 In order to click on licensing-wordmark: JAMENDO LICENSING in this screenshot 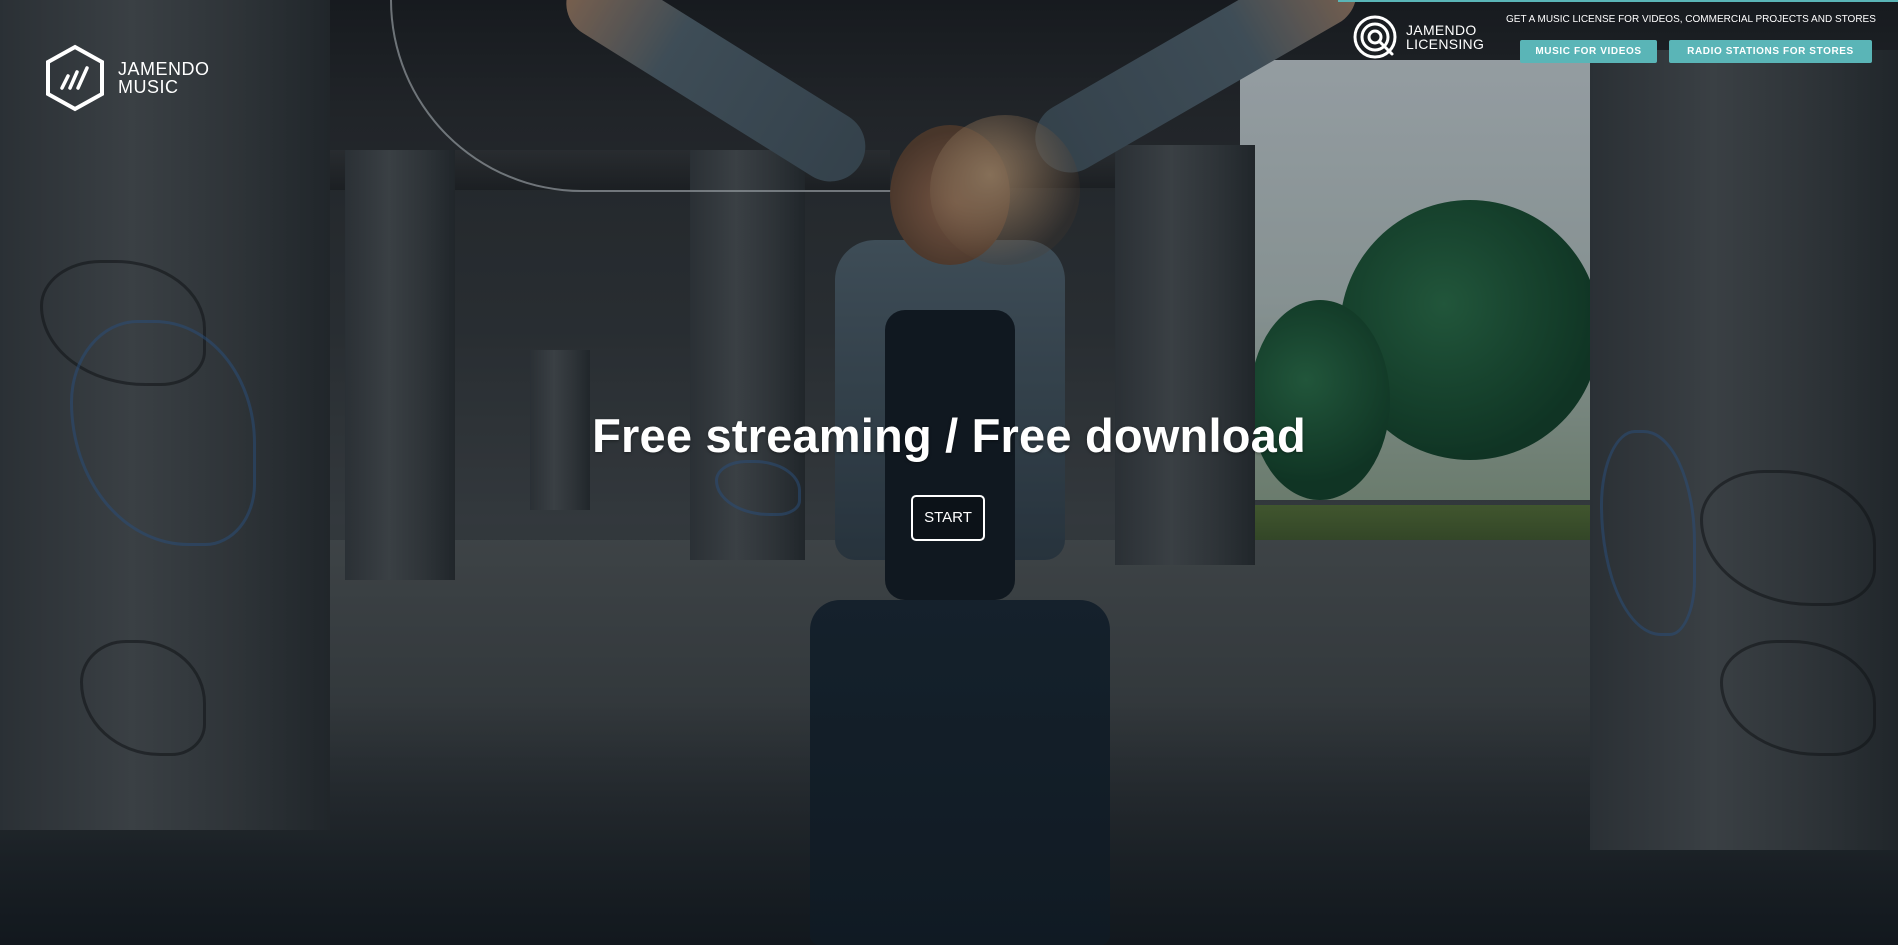, I will do `click(1445, 37)`.